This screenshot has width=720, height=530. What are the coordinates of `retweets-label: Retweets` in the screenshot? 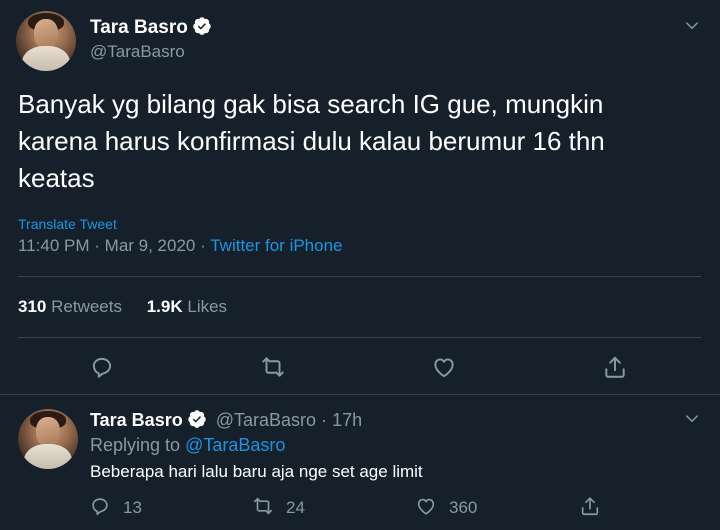 It's located at (86, 306).